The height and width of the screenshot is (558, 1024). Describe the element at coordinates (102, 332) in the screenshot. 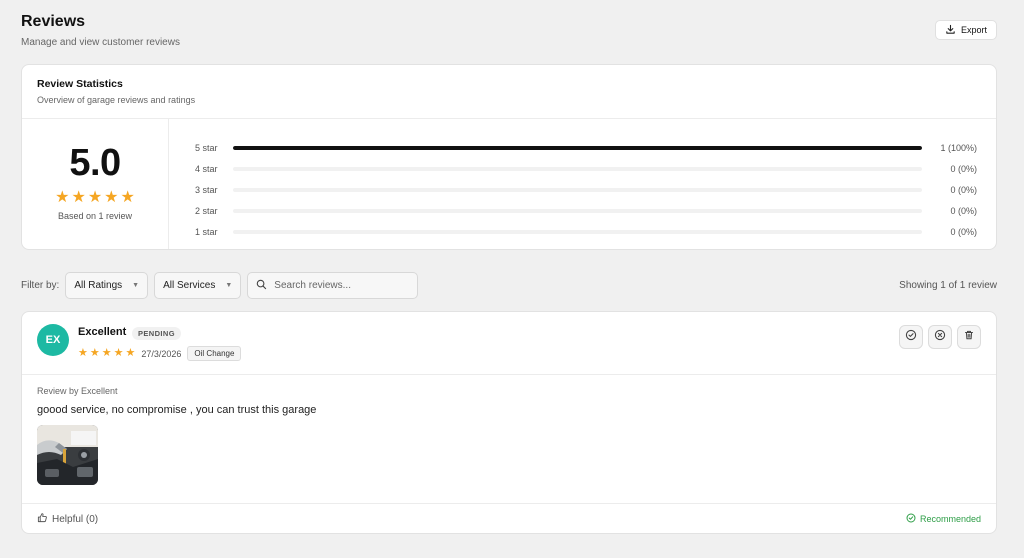

I see `reviewer-name: Excellent` at that location.